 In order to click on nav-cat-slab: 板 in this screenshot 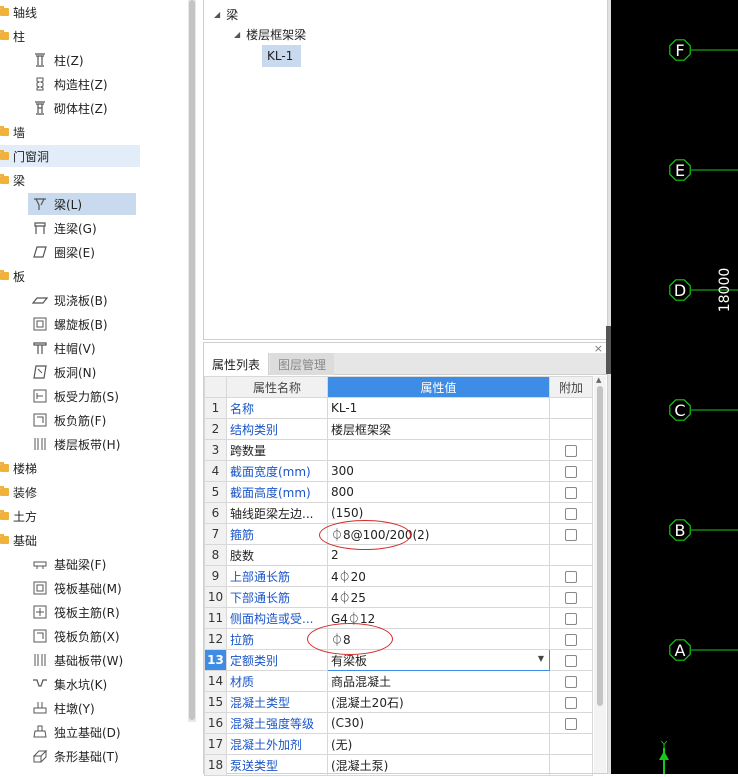, I will do `click(70, 276)`.